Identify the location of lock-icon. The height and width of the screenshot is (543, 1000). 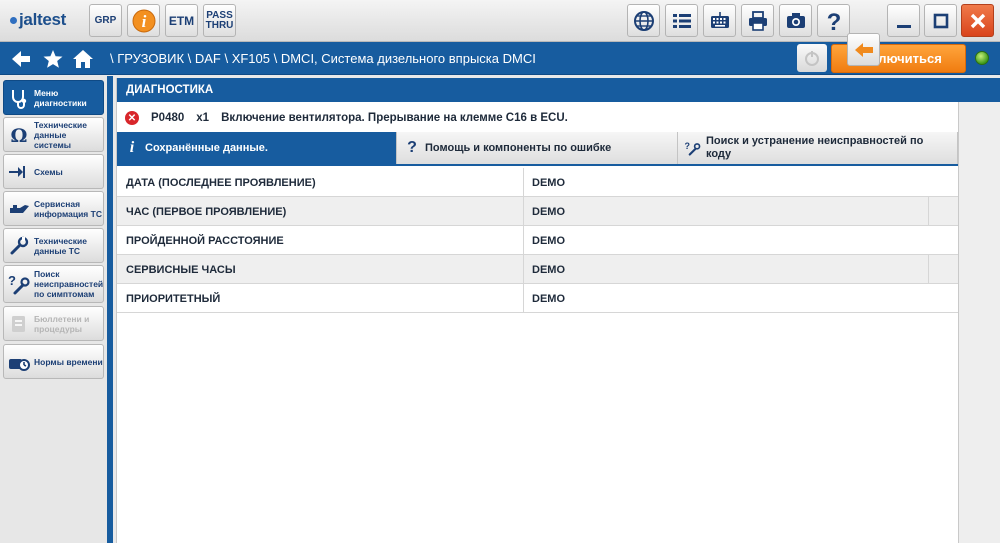
(812, 58).